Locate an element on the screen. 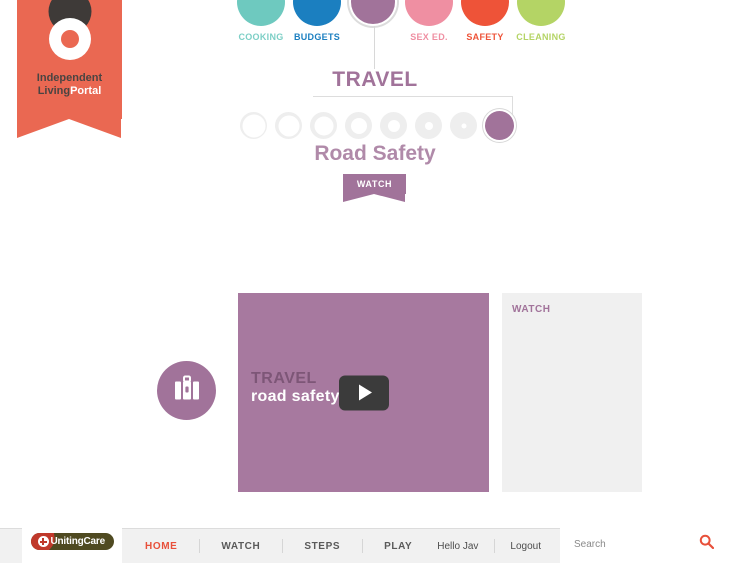  search-icon is located at coordinates (707, 544).